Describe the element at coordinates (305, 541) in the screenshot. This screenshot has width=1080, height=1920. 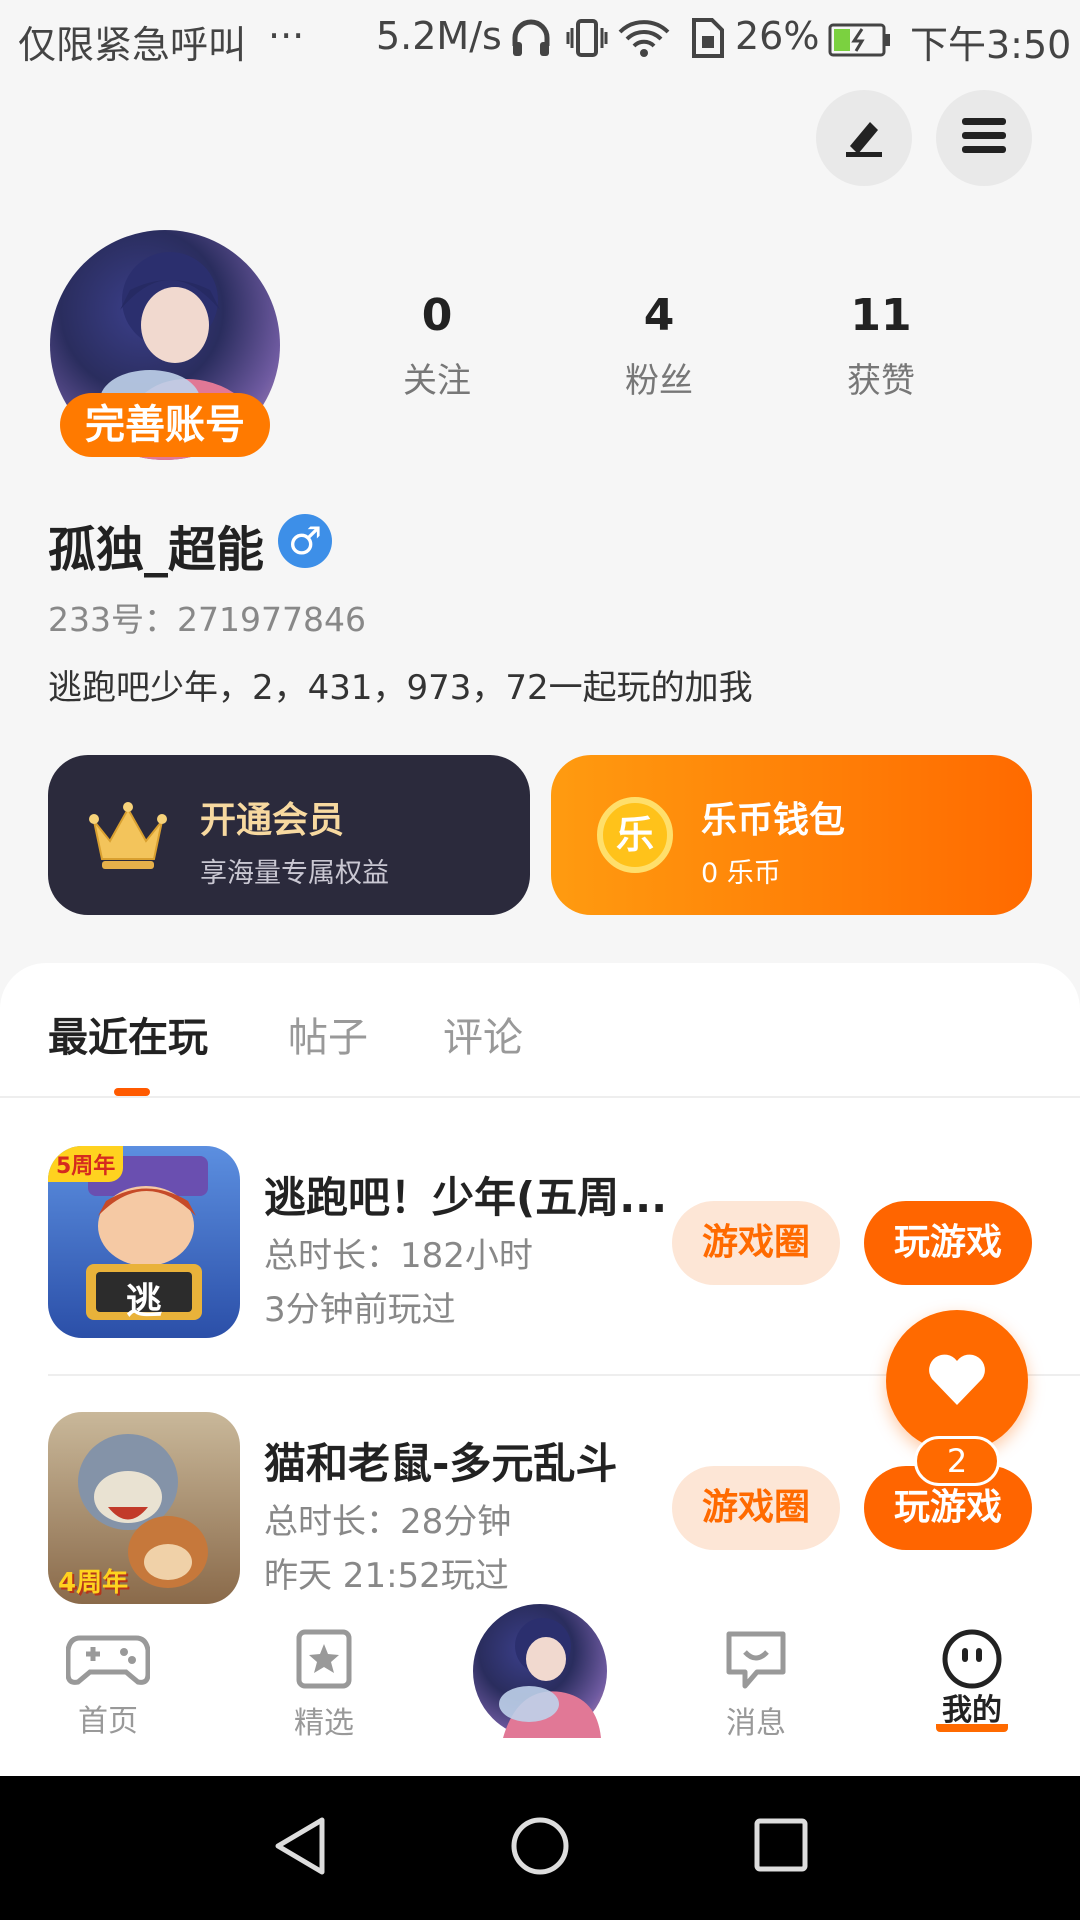
I see `male-gender-icon: ♂` at that location.